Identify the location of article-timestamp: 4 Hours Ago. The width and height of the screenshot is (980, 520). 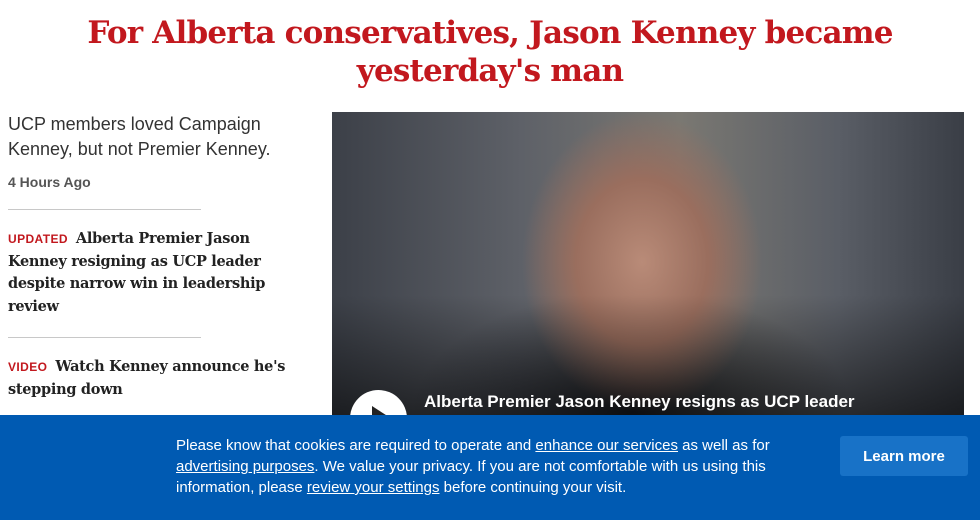
(49, 182).